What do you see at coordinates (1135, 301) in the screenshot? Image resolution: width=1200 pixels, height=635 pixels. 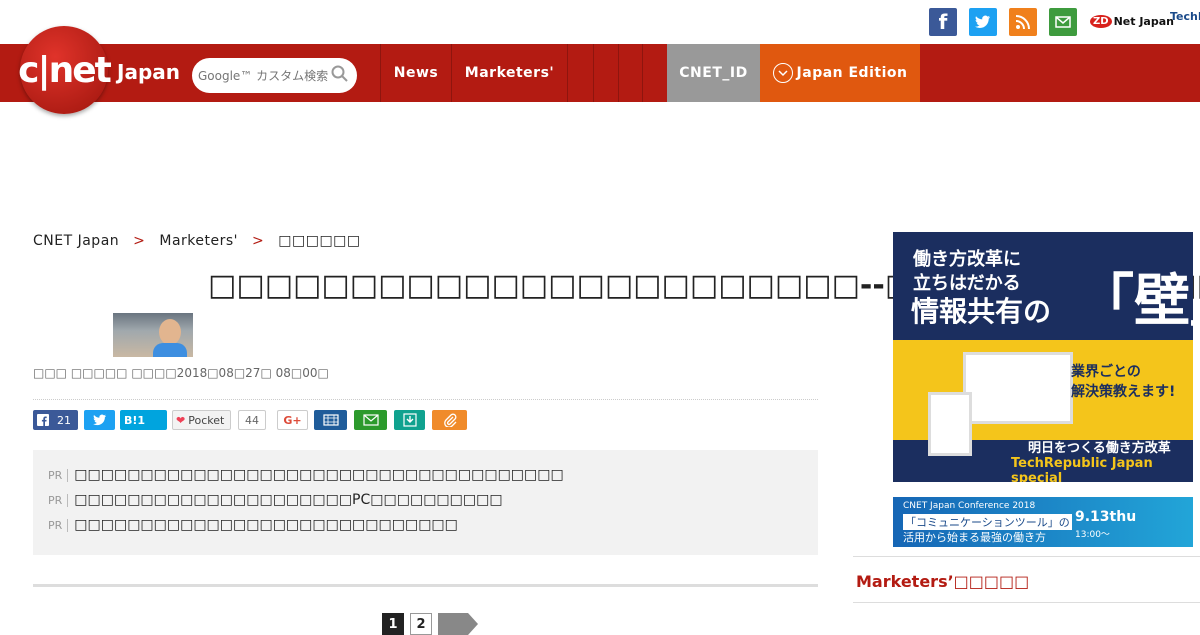 I see `ad-wall-text: 「壁」` at bounding box center [1135, 301].